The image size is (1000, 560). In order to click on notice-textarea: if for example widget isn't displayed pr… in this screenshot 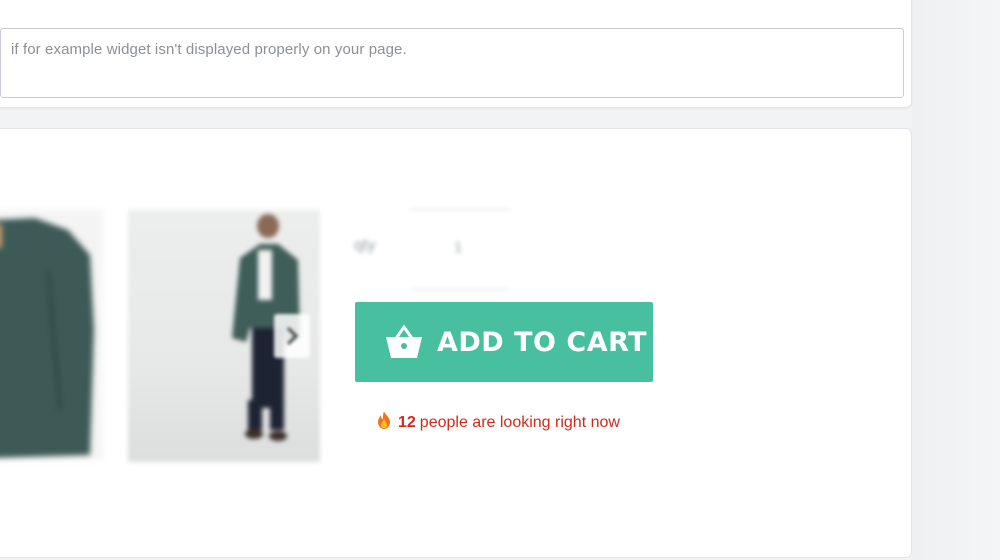, I will do `click(452, 63)`.